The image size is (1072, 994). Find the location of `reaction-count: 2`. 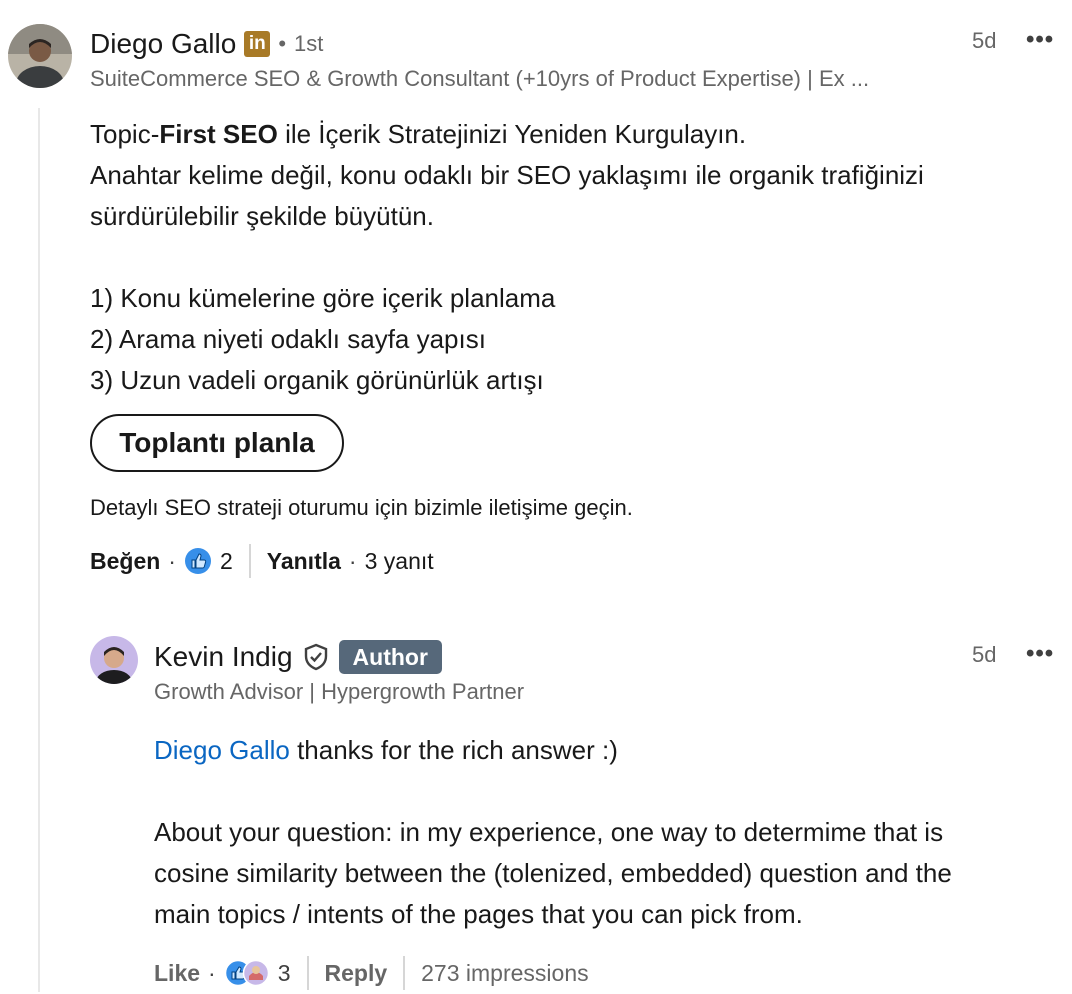

reaction-count: 2 is located at coordinates (226, 561).